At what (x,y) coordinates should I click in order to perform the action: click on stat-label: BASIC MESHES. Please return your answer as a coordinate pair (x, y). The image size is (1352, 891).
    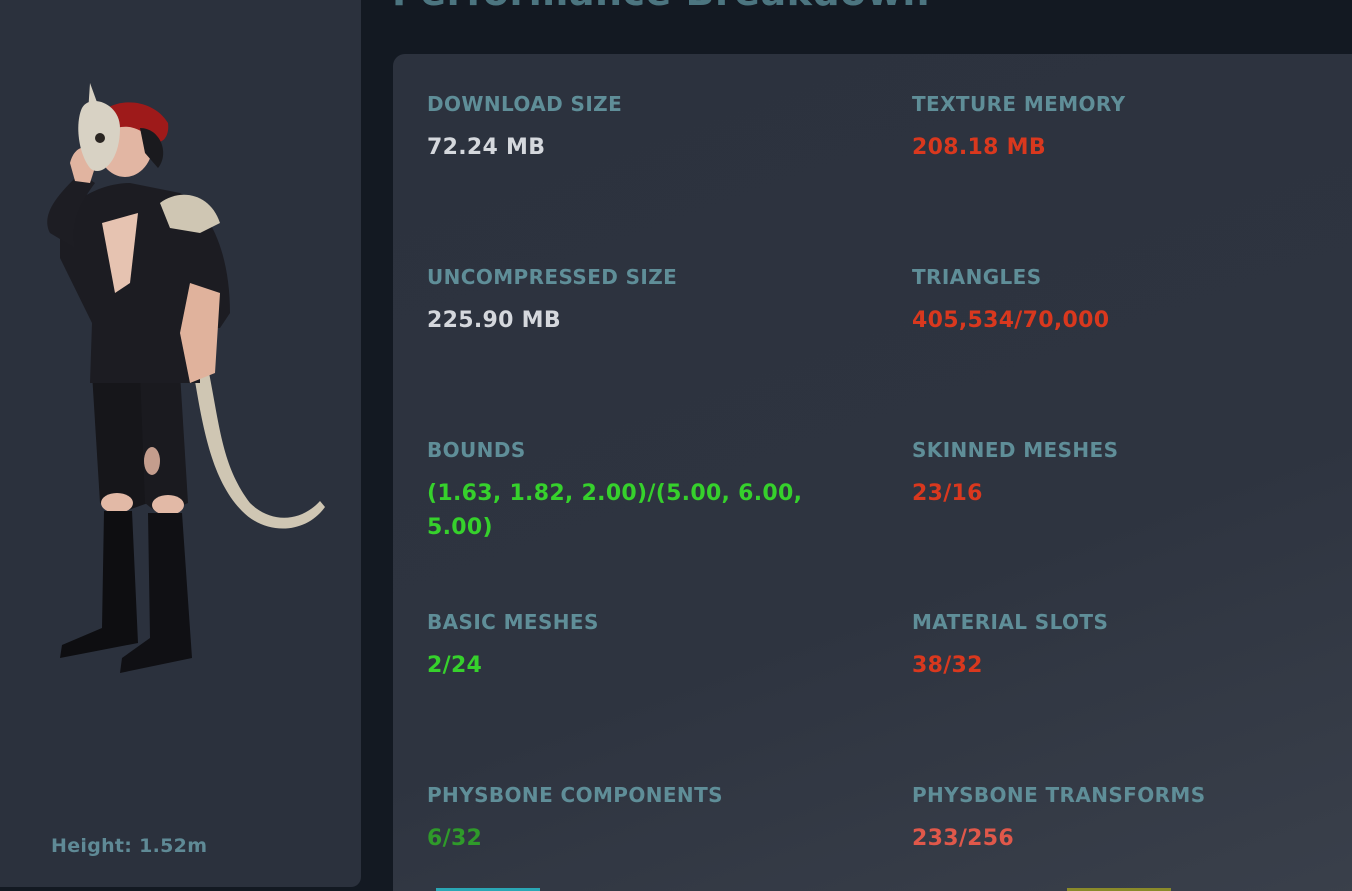
    Looking at the image, I should click on (513, 622).